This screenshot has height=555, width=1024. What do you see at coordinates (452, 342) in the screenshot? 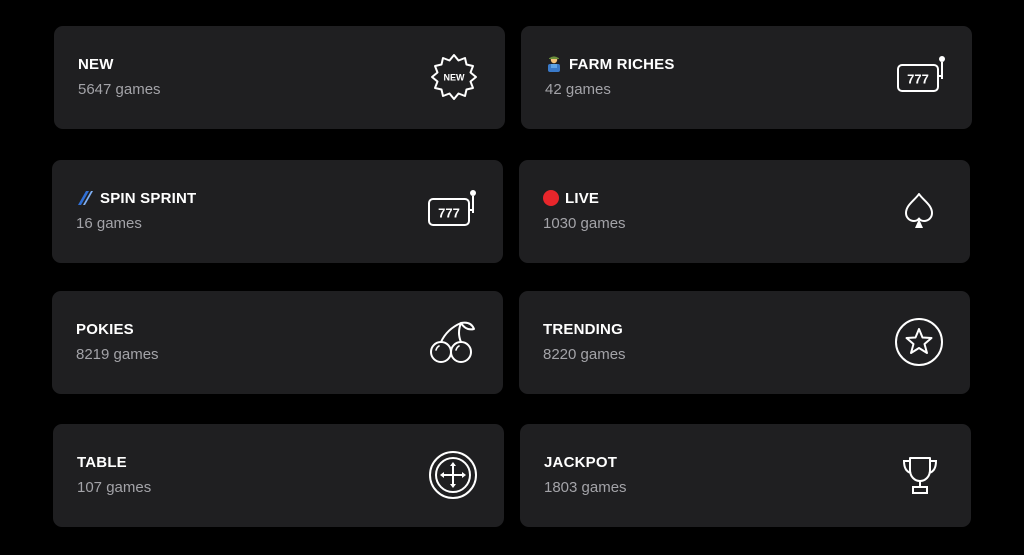
I see `cherries-icon` at bounding box center [452, 342].